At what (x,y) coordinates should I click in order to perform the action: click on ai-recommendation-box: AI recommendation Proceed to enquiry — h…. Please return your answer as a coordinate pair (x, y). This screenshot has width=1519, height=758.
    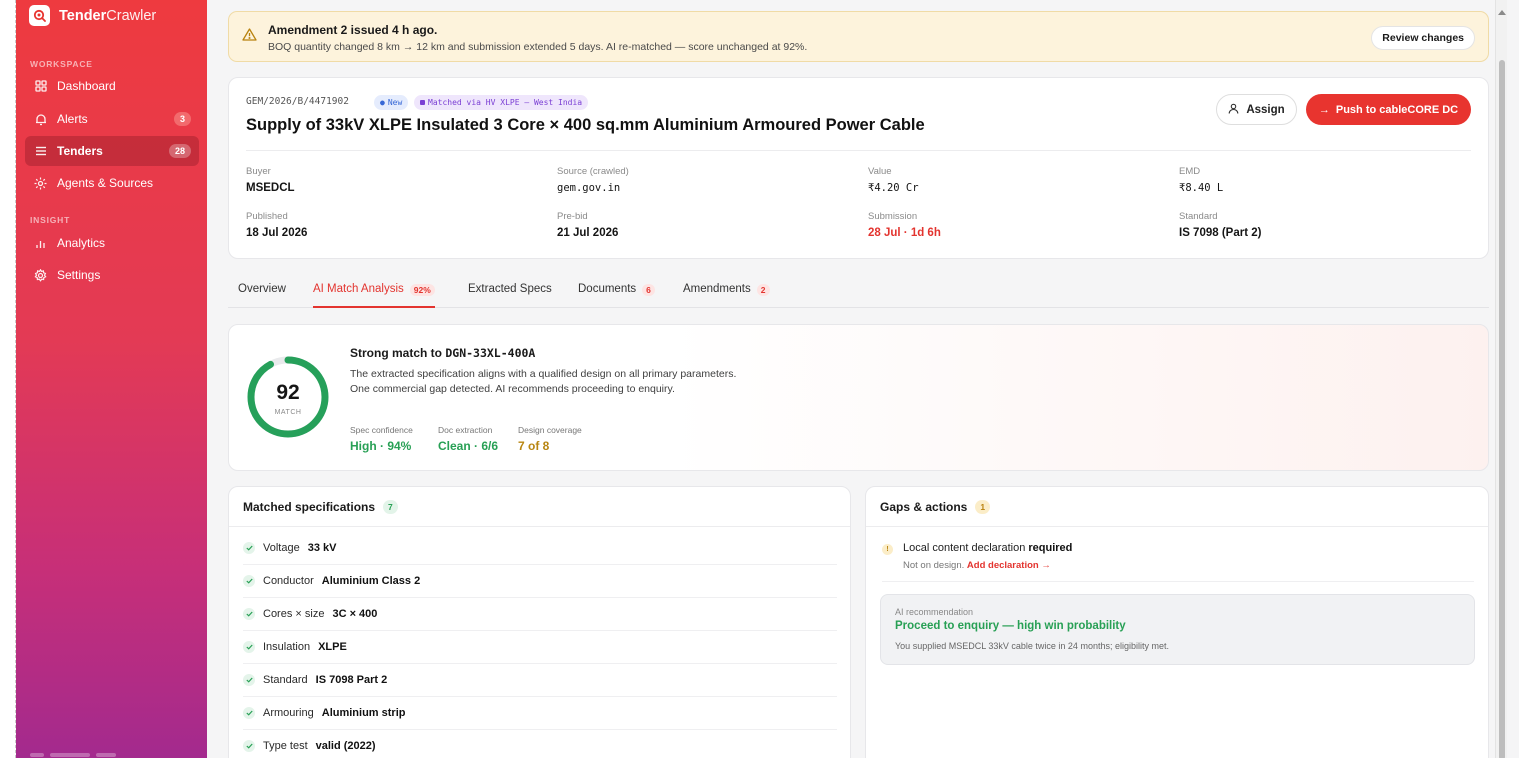
    Looking at the image, I should click on (1177, 629).